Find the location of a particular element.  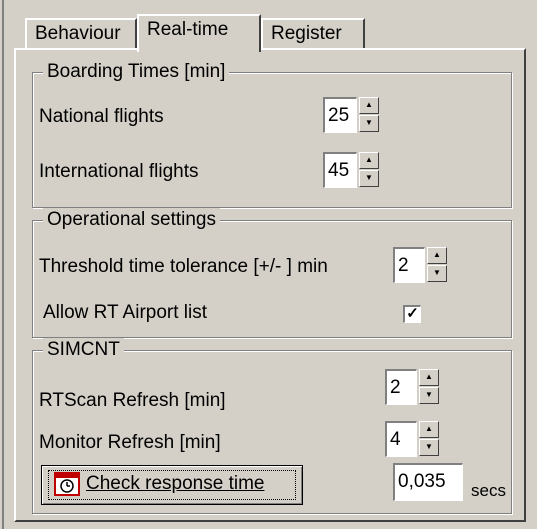

tab-real-time-label: Real-time is located at coordinates (188, 29).